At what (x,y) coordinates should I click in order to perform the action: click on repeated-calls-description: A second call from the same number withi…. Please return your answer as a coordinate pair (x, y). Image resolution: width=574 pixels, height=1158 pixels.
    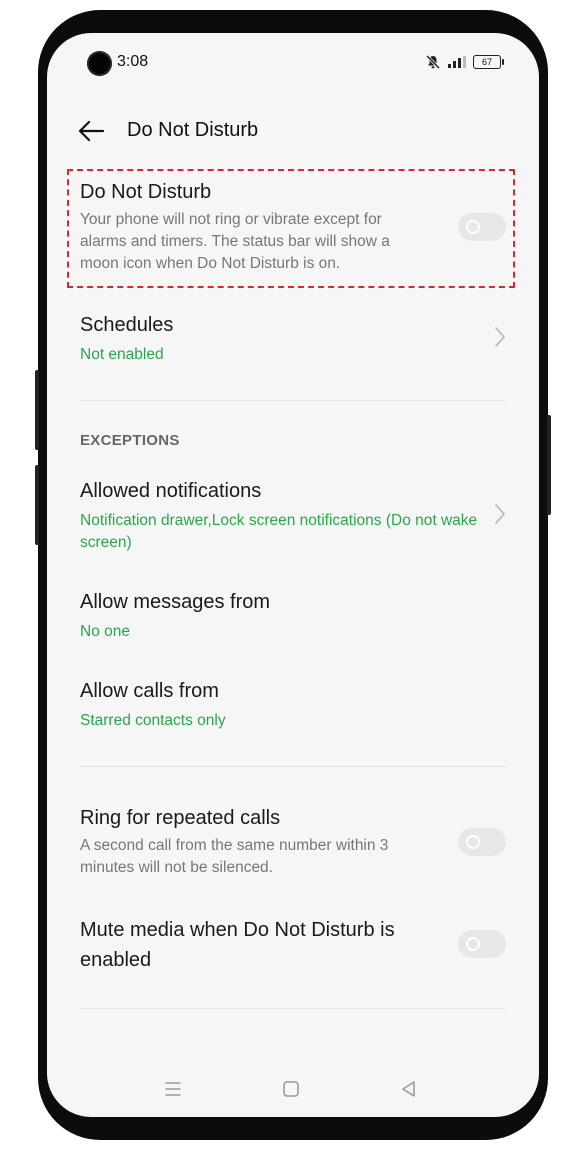
    Looking at the image, I should click on (234, 856).